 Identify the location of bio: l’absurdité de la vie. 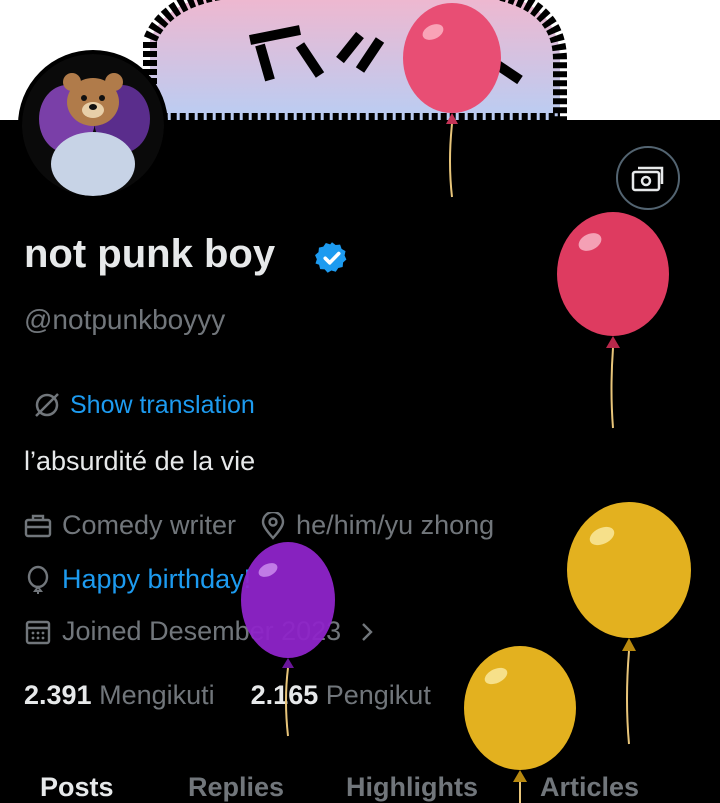
(140, 461).